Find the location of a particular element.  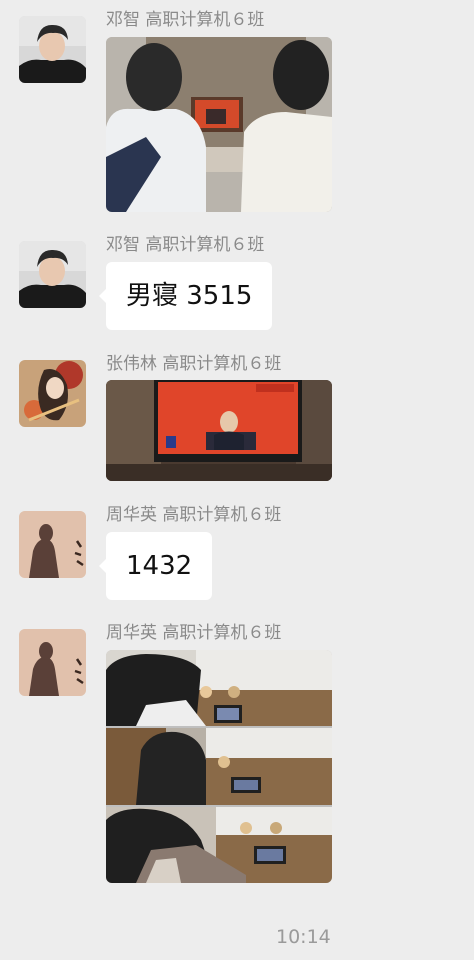

message-bubble: 1432 is located at coordinates (155, 566).